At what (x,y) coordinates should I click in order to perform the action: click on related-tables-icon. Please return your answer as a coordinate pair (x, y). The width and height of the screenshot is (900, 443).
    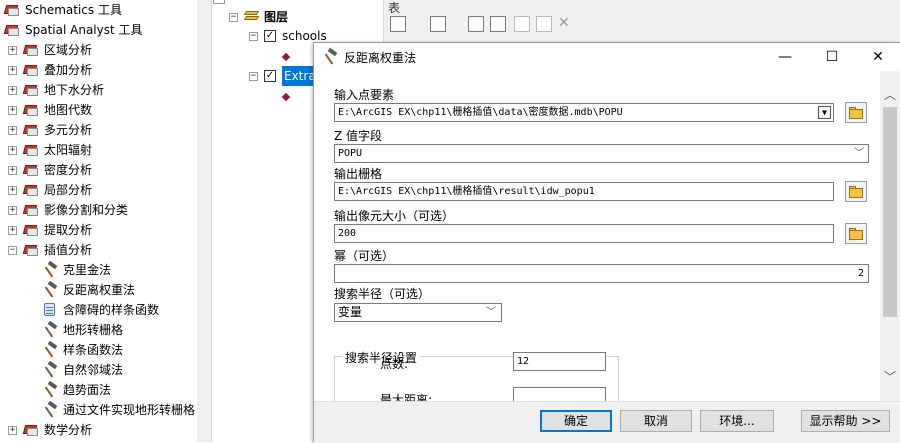
    Looking at the image, I should click on (438, 24).